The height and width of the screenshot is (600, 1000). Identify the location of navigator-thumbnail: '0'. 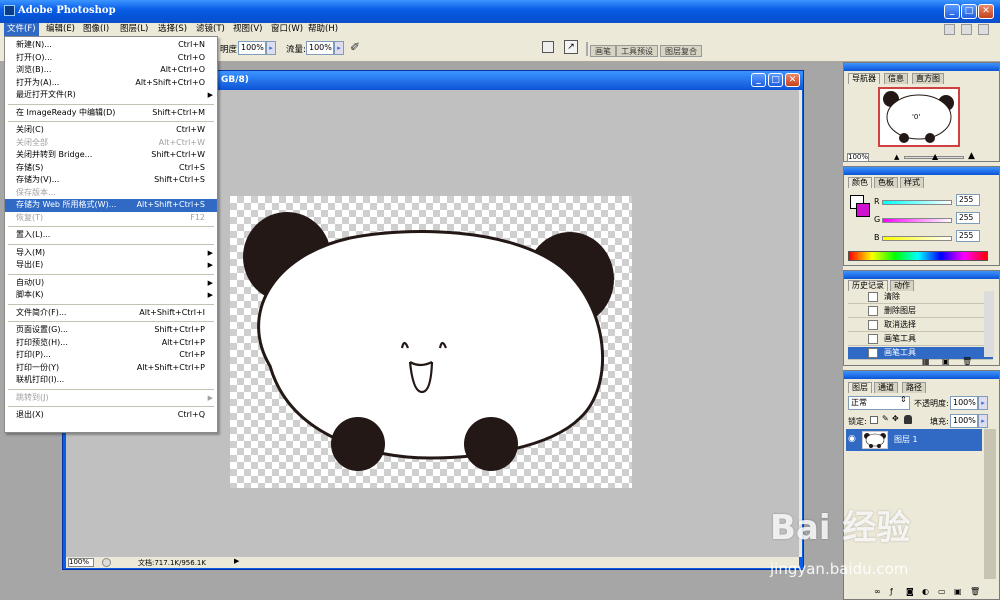
(919, 117).